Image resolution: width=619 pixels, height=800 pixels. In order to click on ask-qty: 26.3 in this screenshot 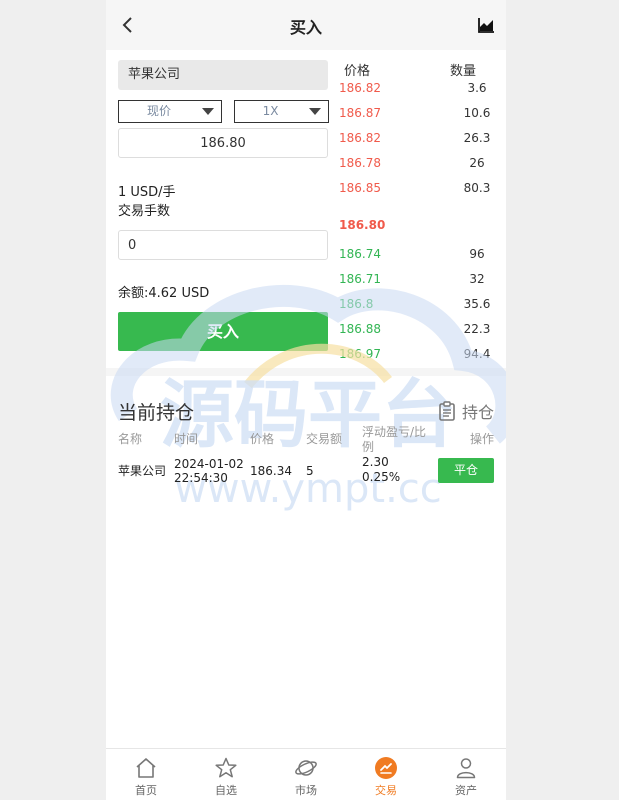, I will do `click(477, 138)`.